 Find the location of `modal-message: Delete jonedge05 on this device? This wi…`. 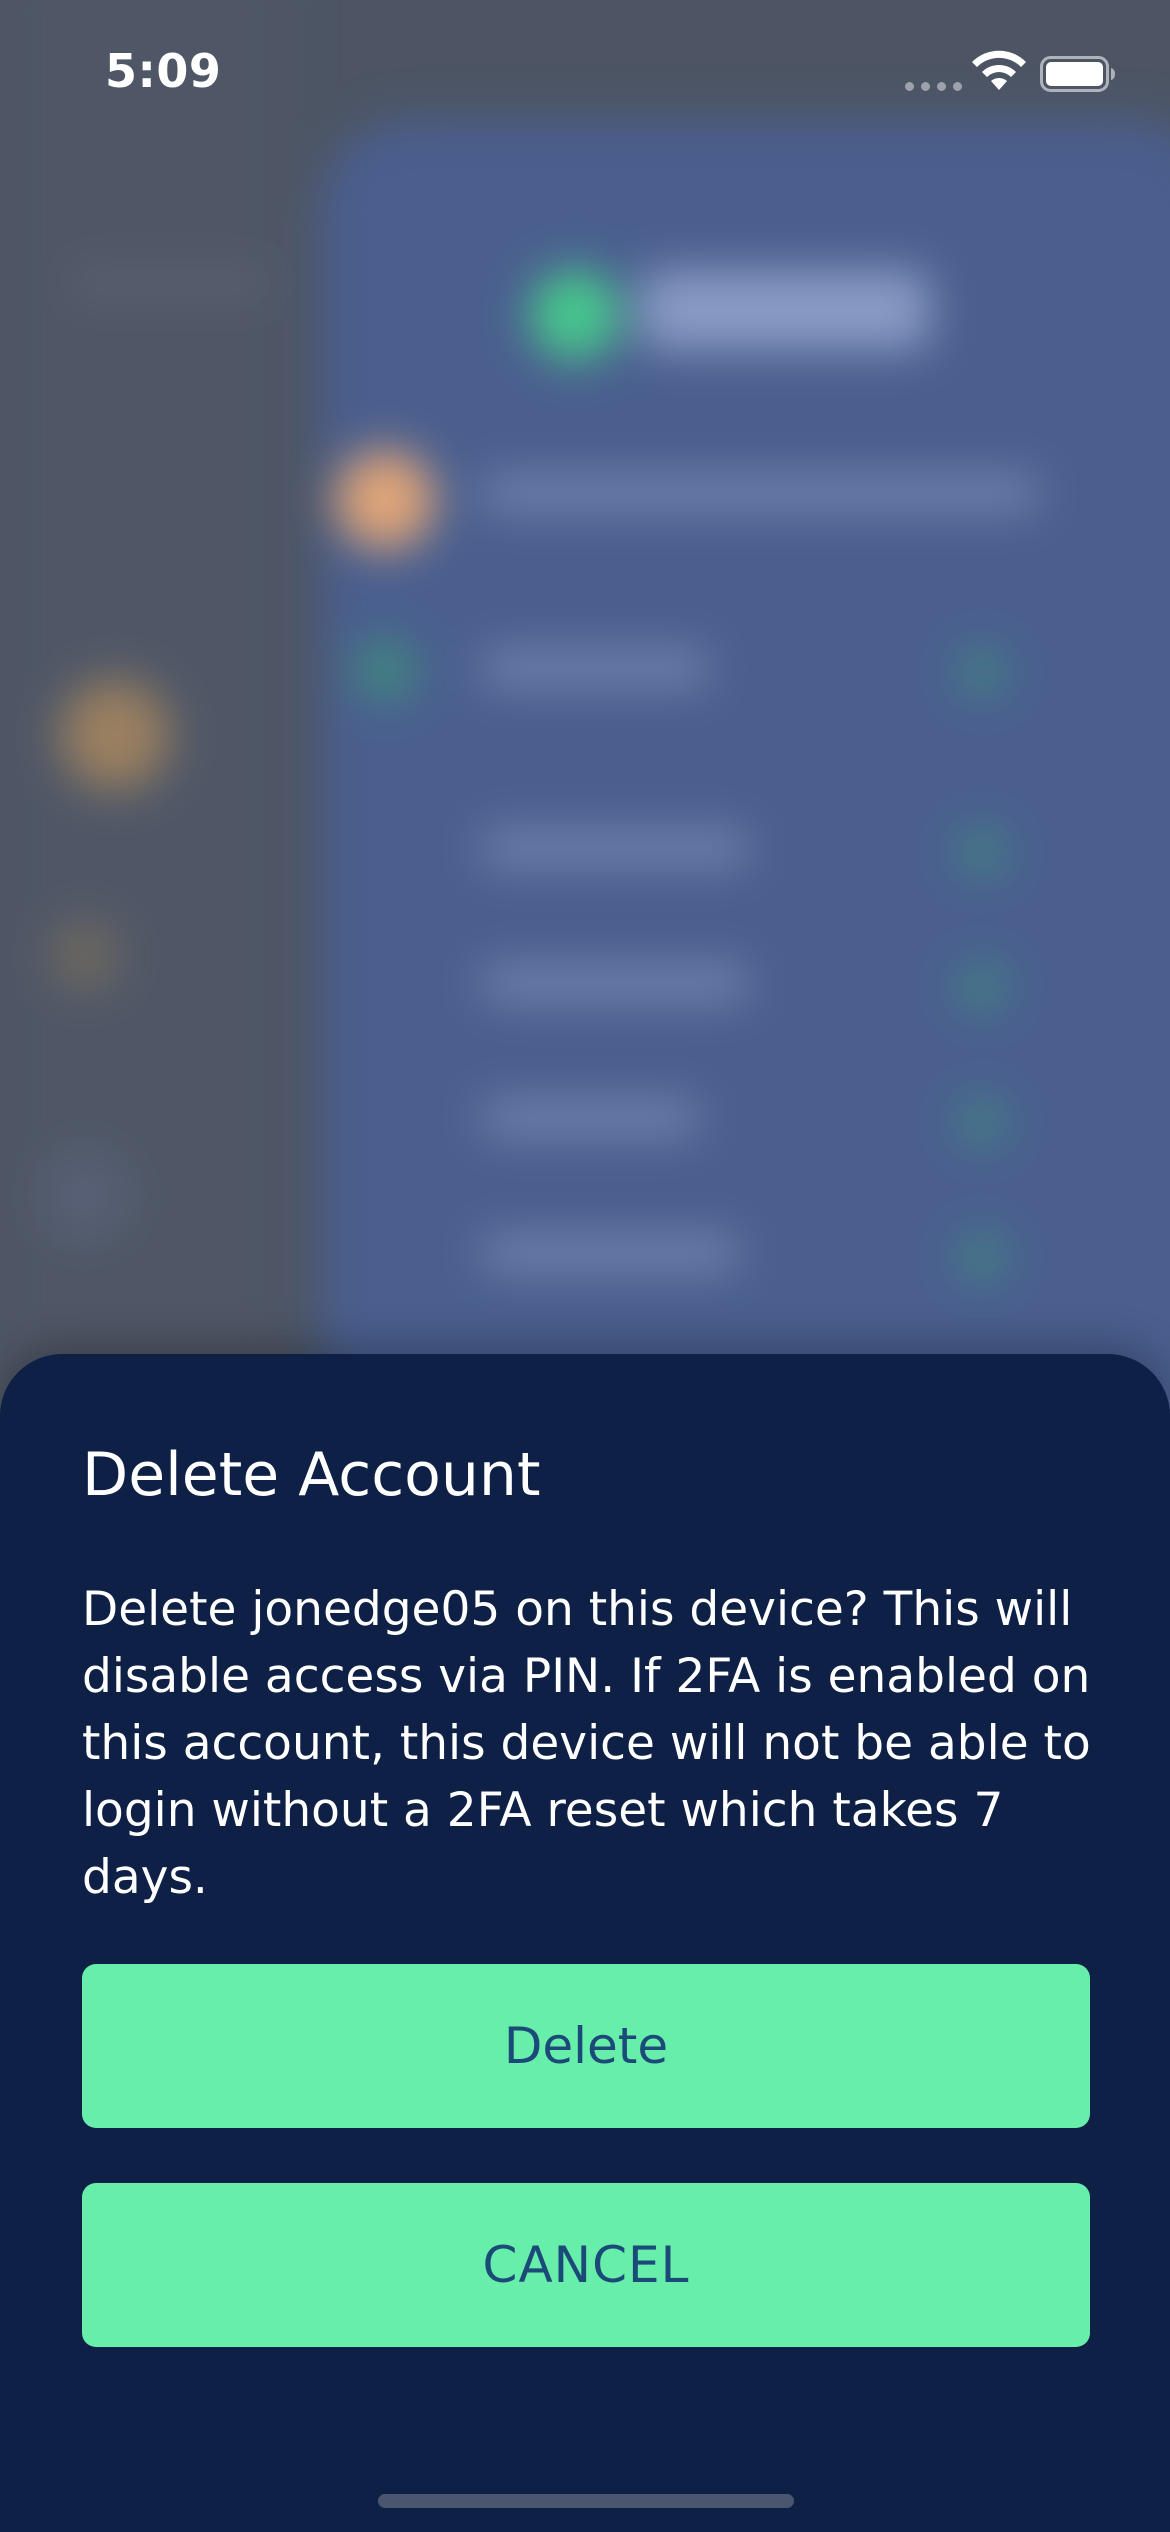

modal-message: Delete jonedge05 on this device? This wi… is located at coordinates (586, 1743).